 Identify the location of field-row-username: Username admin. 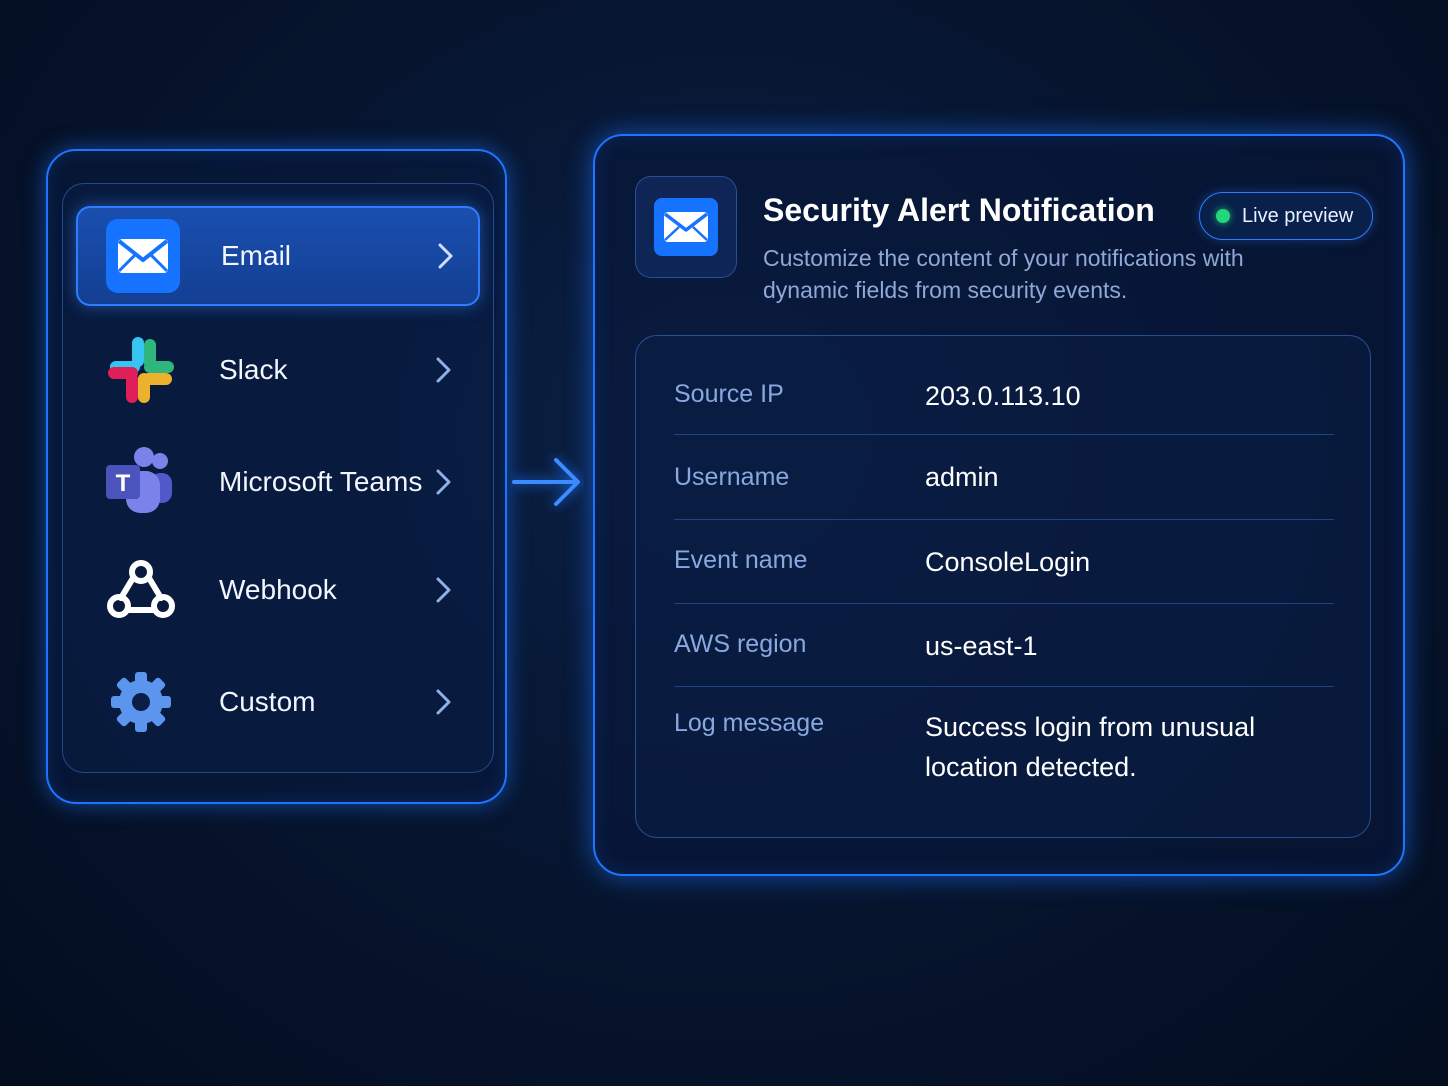
(1004, 477).